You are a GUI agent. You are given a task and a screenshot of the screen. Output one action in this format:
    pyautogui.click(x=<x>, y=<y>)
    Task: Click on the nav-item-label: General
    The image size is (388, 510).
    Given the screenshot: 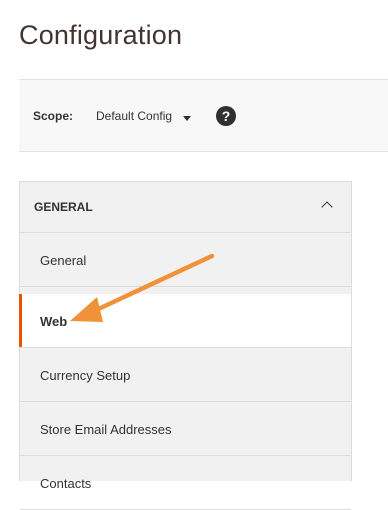 What is the action you would take?
    pyautogui.click(x=63, y=260)
    